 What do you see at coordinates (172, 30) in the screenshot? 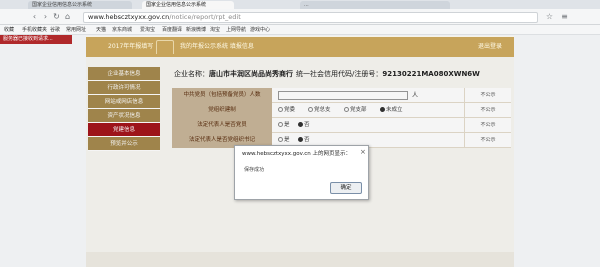
I see `bookmark-7: 百度翻译` at bounding box center [172, 30].